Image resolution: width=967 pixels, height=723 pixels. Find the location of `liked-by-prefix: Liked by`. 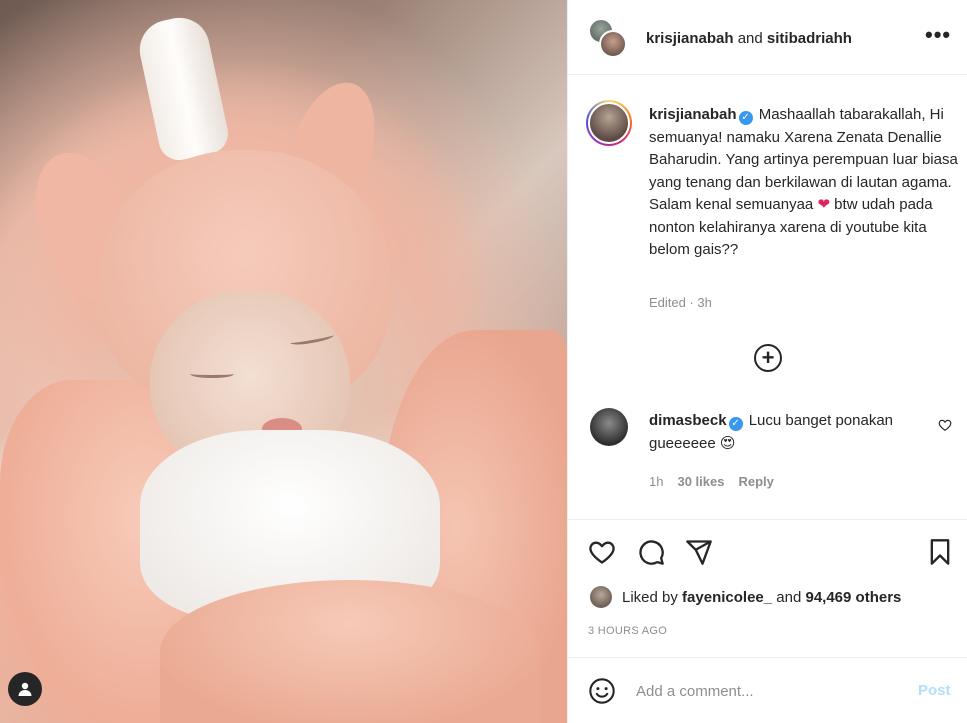

liked-by-prefix: Liked by is located at coordinates (650, 597).